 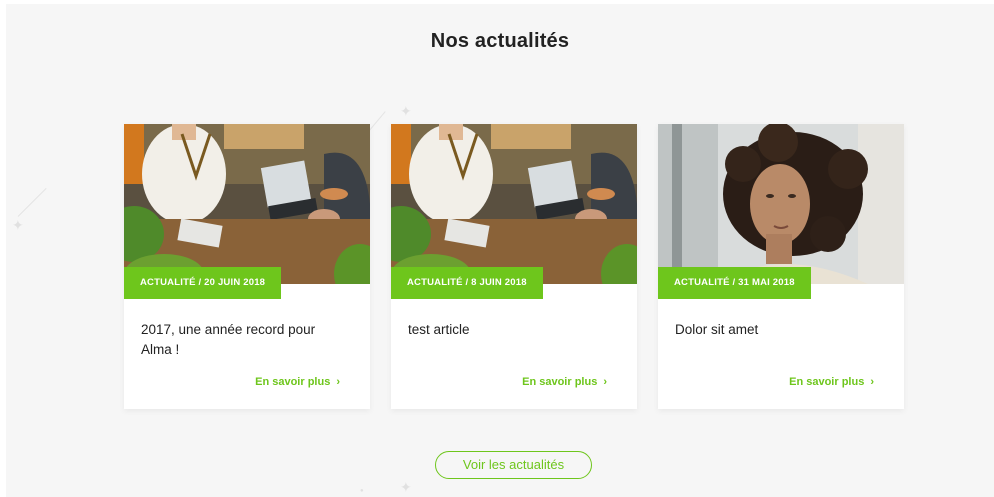 I want to click on card-title: Dolor sit amet, so click(x=775, y=330).